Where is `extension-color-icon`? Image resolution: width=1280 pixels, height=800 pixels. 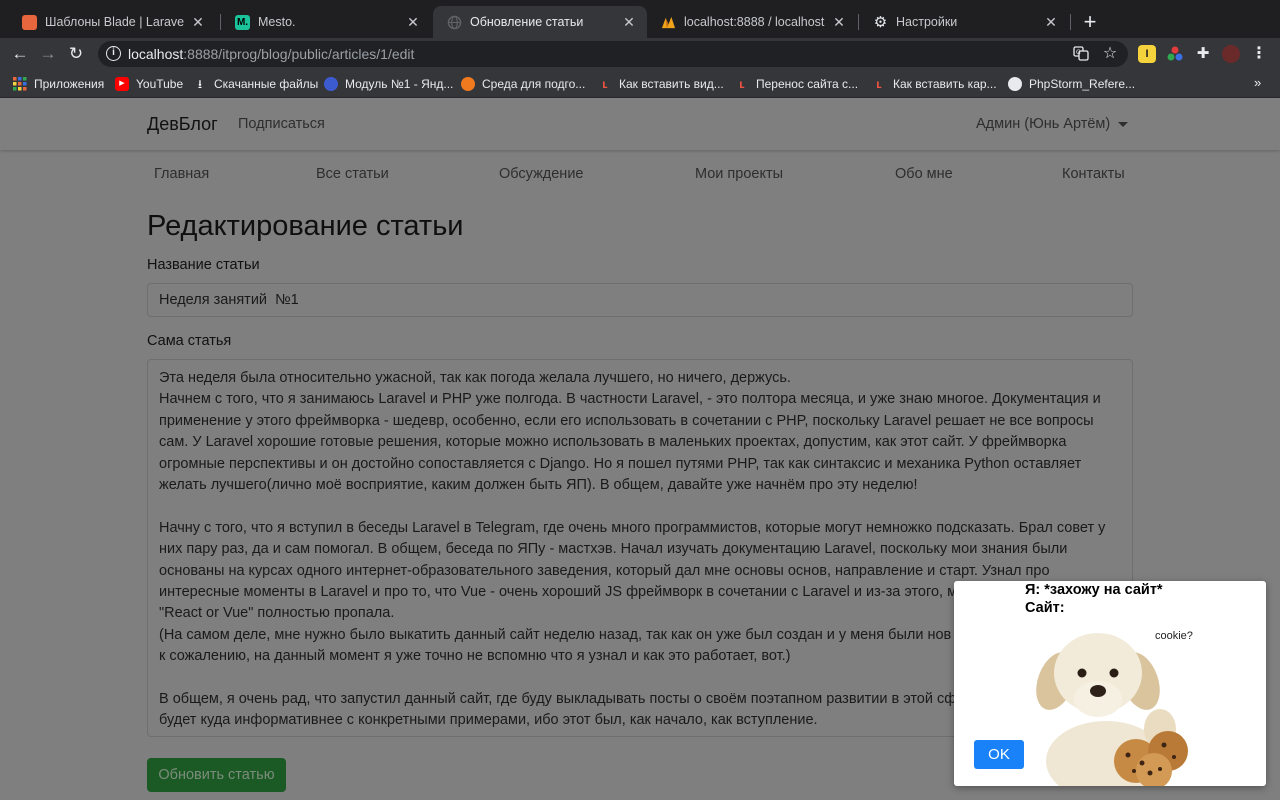 extension-color-icon is located at coordinates (1175, 54).